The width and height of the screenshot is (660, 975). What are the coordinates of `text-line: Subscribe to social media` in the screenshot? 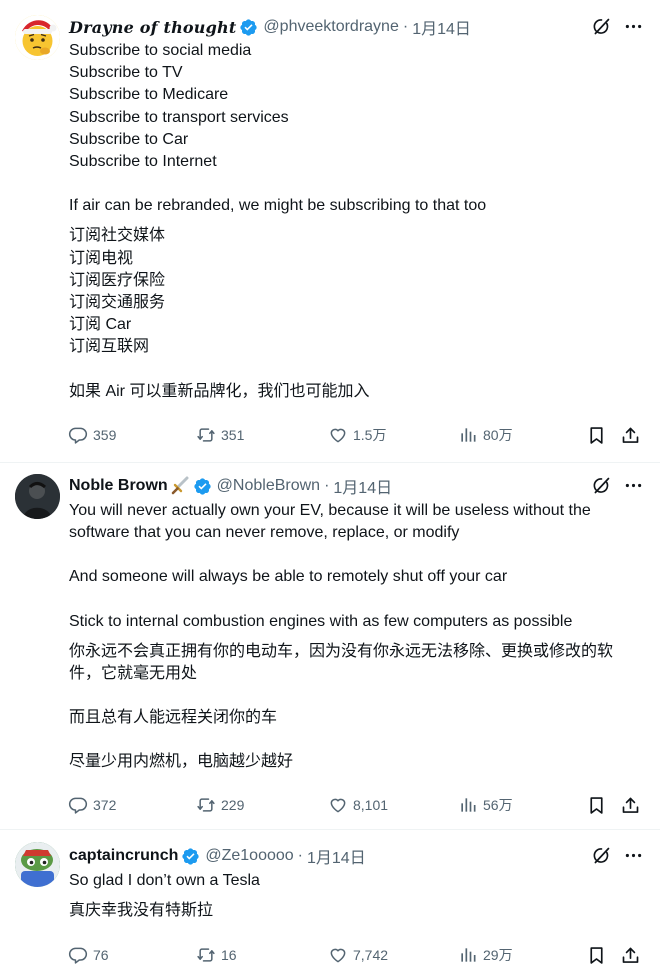 It's located at (160, 50).